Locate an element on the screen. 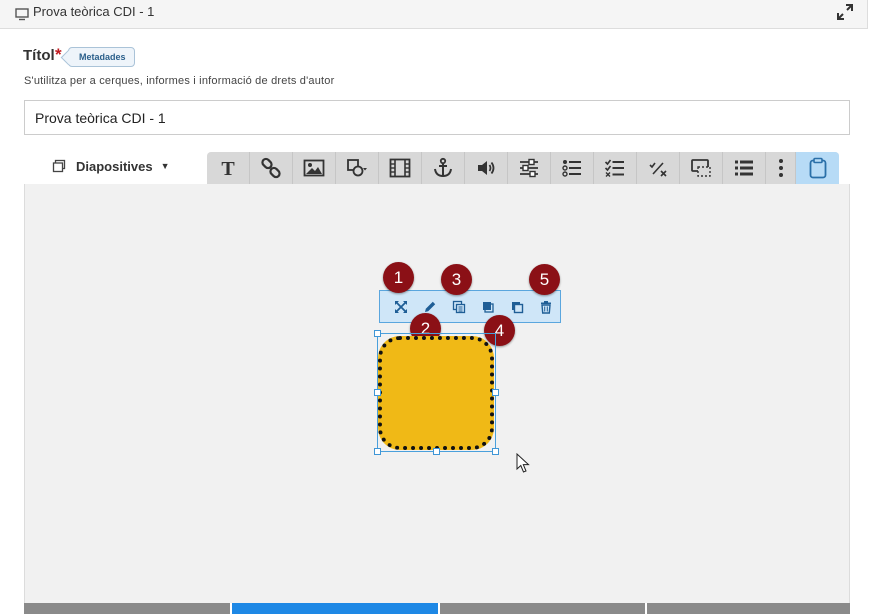 The image size is (873, 614). mouse-cursor-icon is located at coordinates (523, 463).